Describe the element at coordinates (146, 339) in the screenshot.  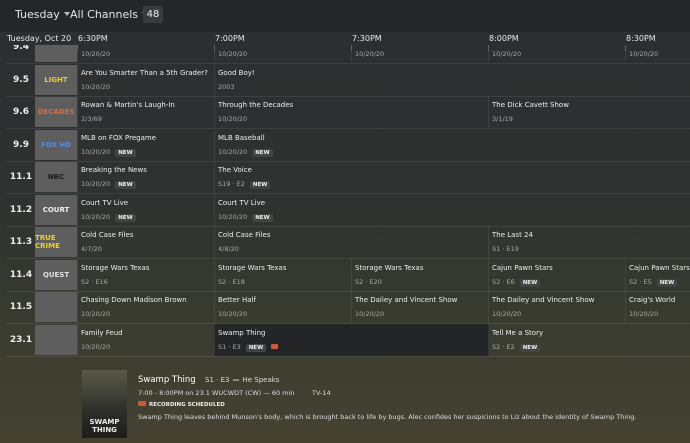
I see `program-cell: Family Feud 10/20/20` at that location.